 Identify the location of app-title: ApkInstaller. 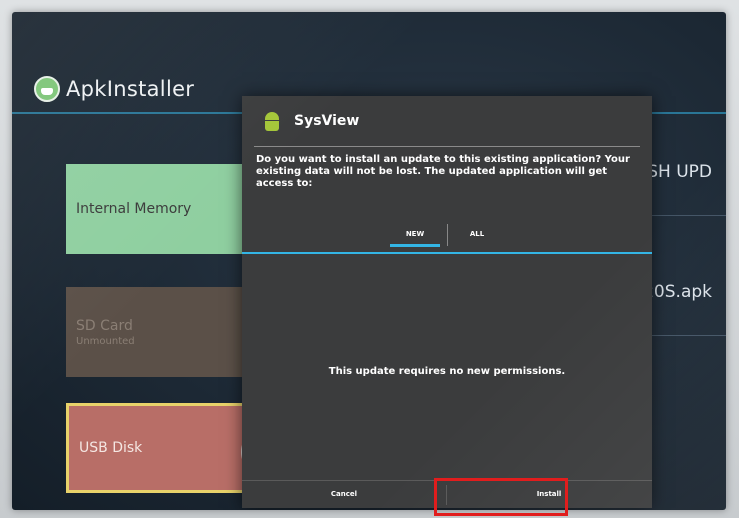
(130, 89).